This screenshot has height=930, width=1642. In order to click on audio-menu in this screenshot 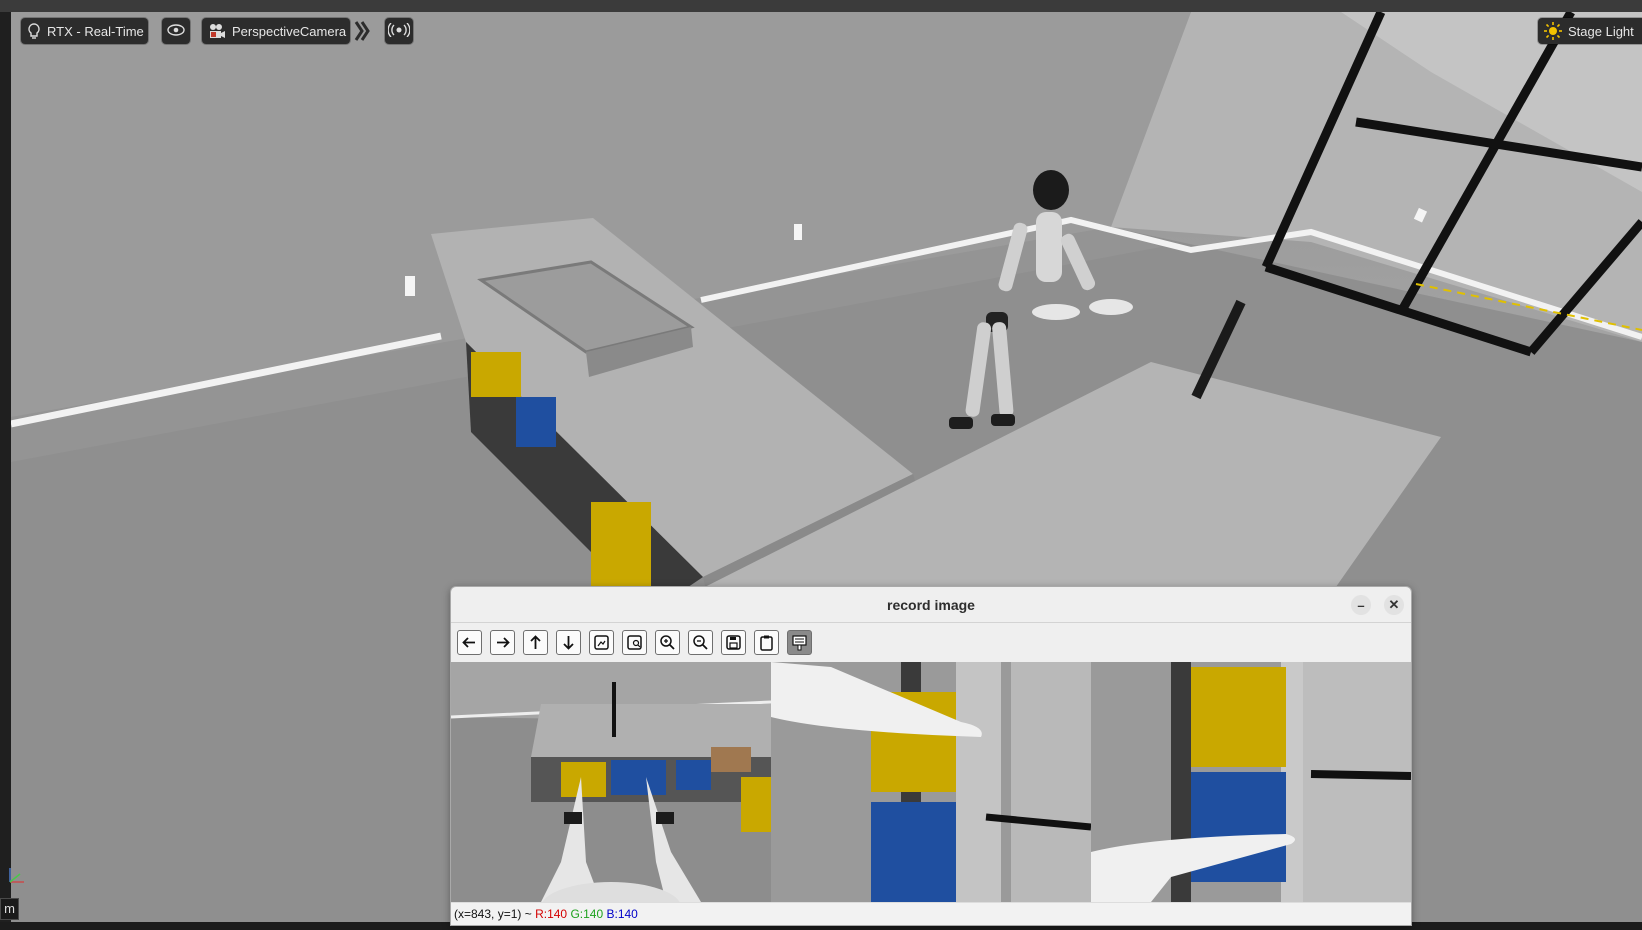, I will do `click(399, 31)`.